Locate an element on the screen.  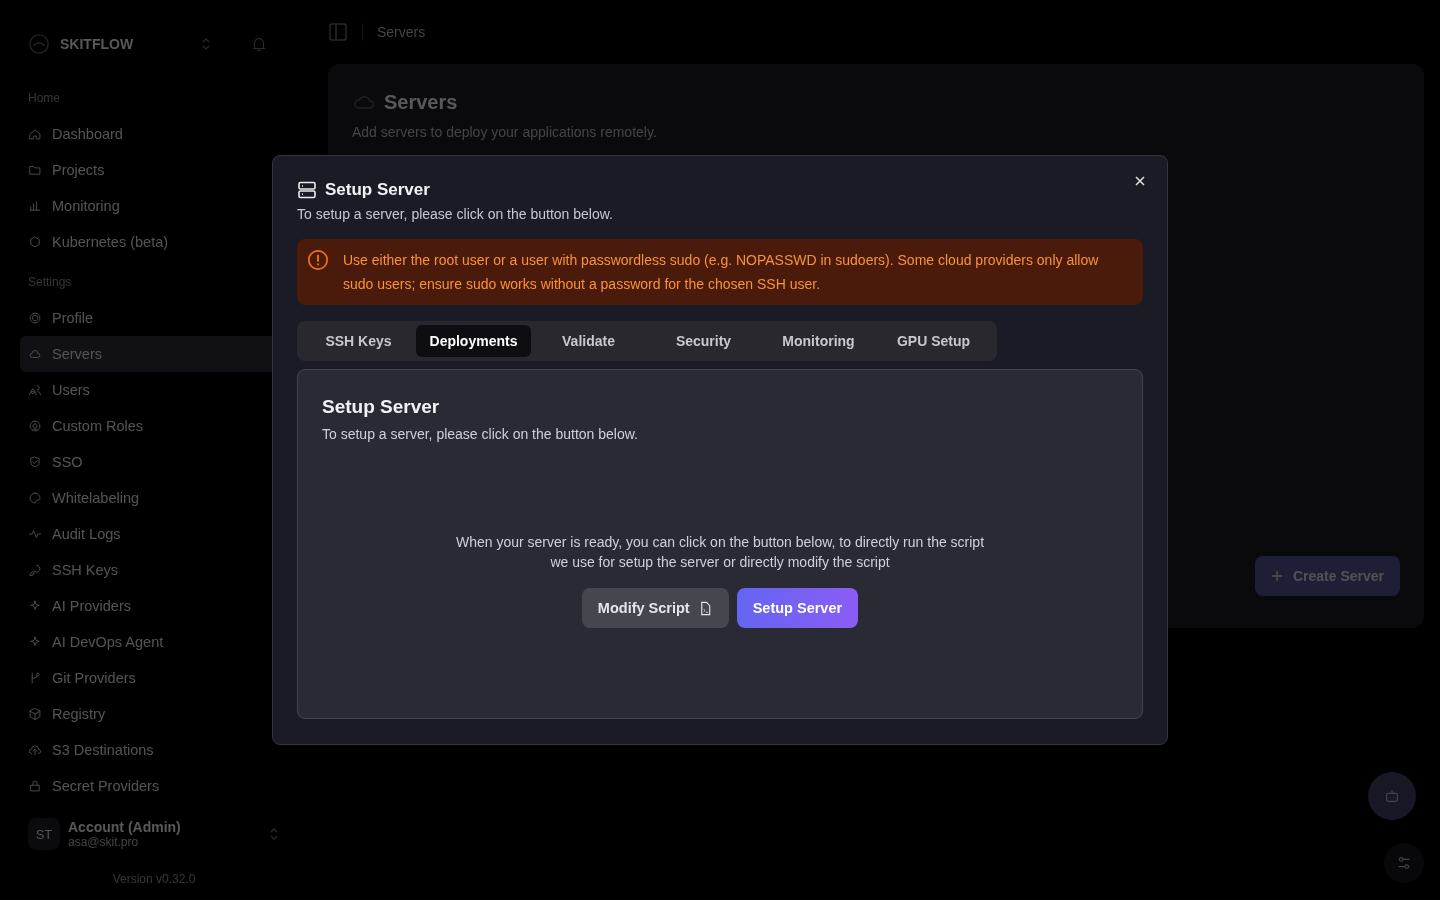
sidebar-item: Monitoring is located at coordinates (150, 206).